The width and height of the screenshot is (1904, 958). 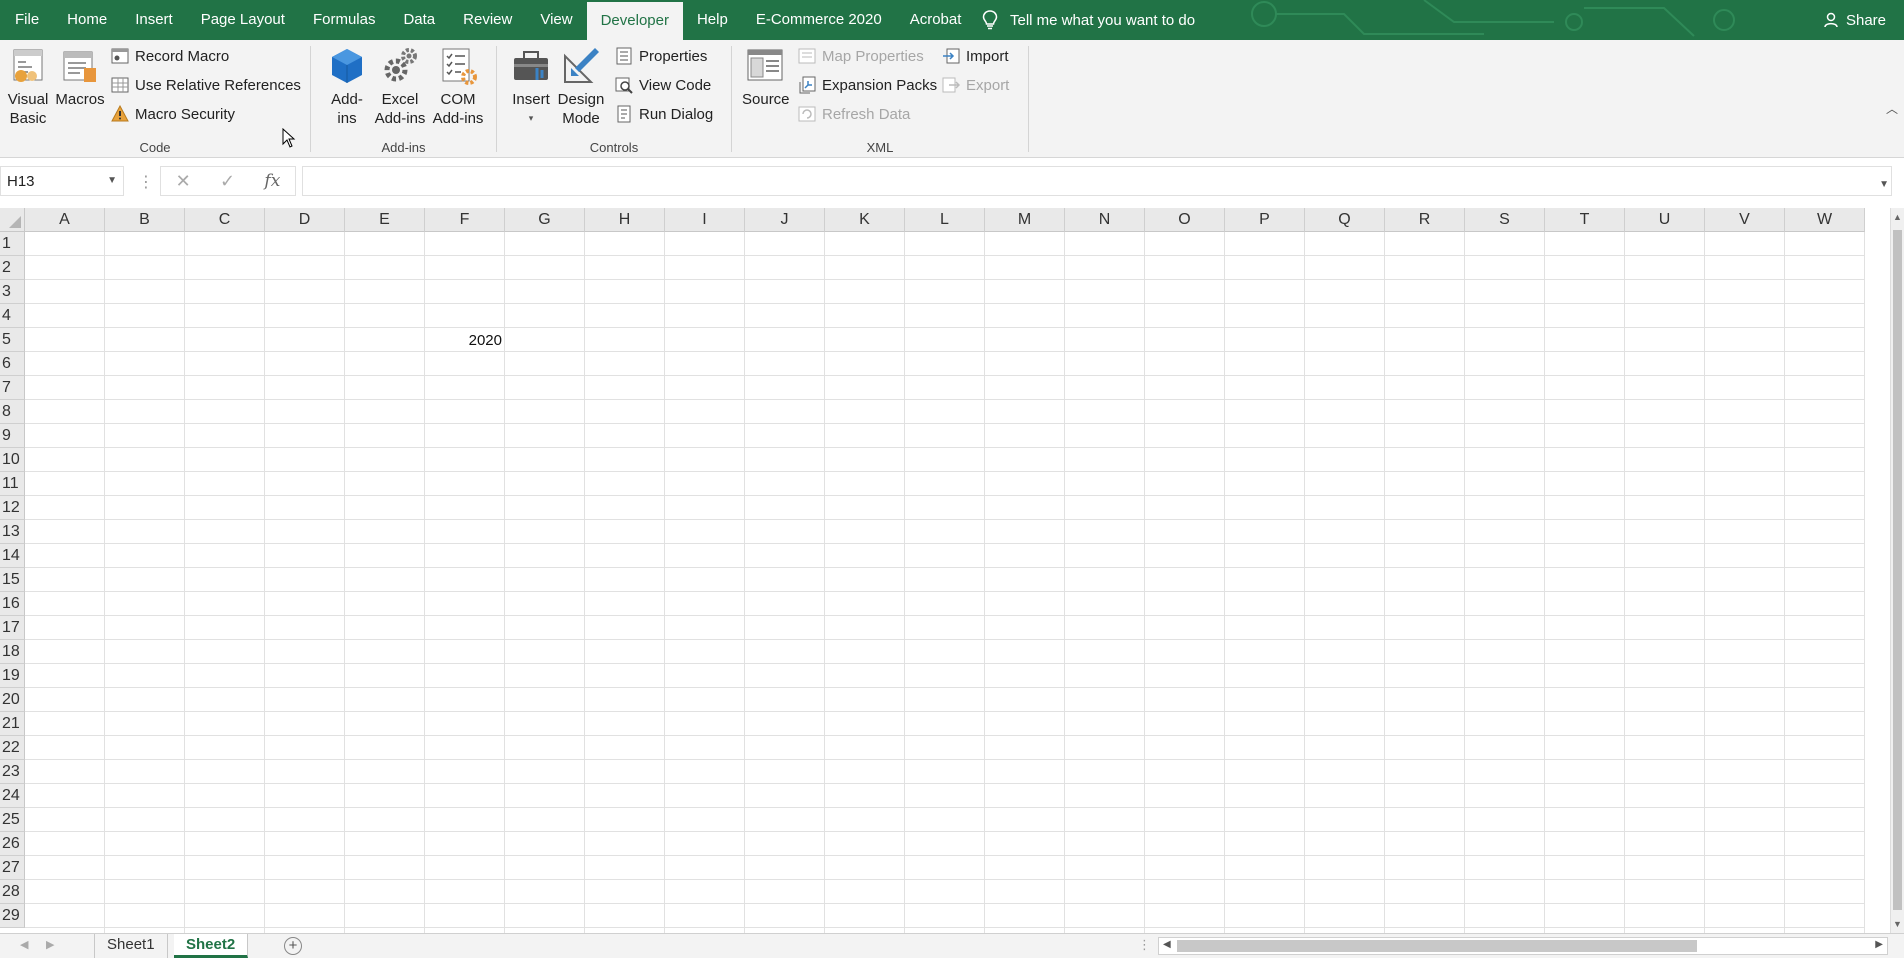 I want to click on share-button: Share, so click(x=1855, y=20).